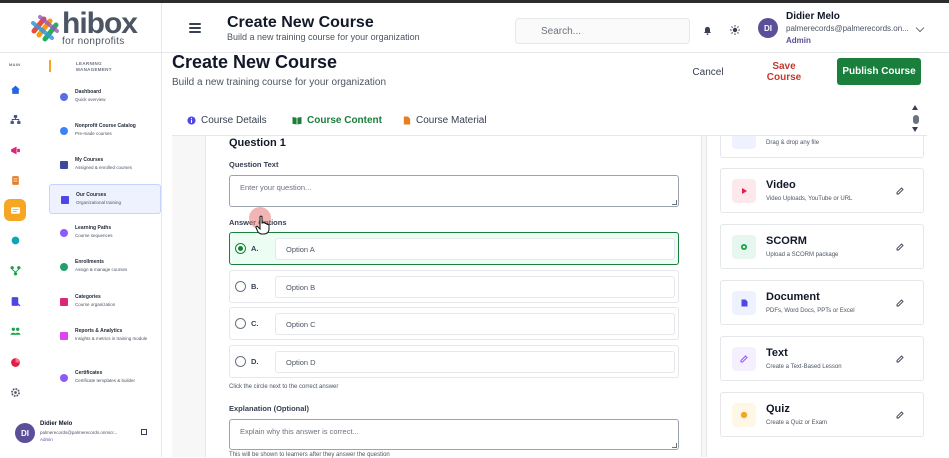  I want to click on explanation-input, so click(454, 434).